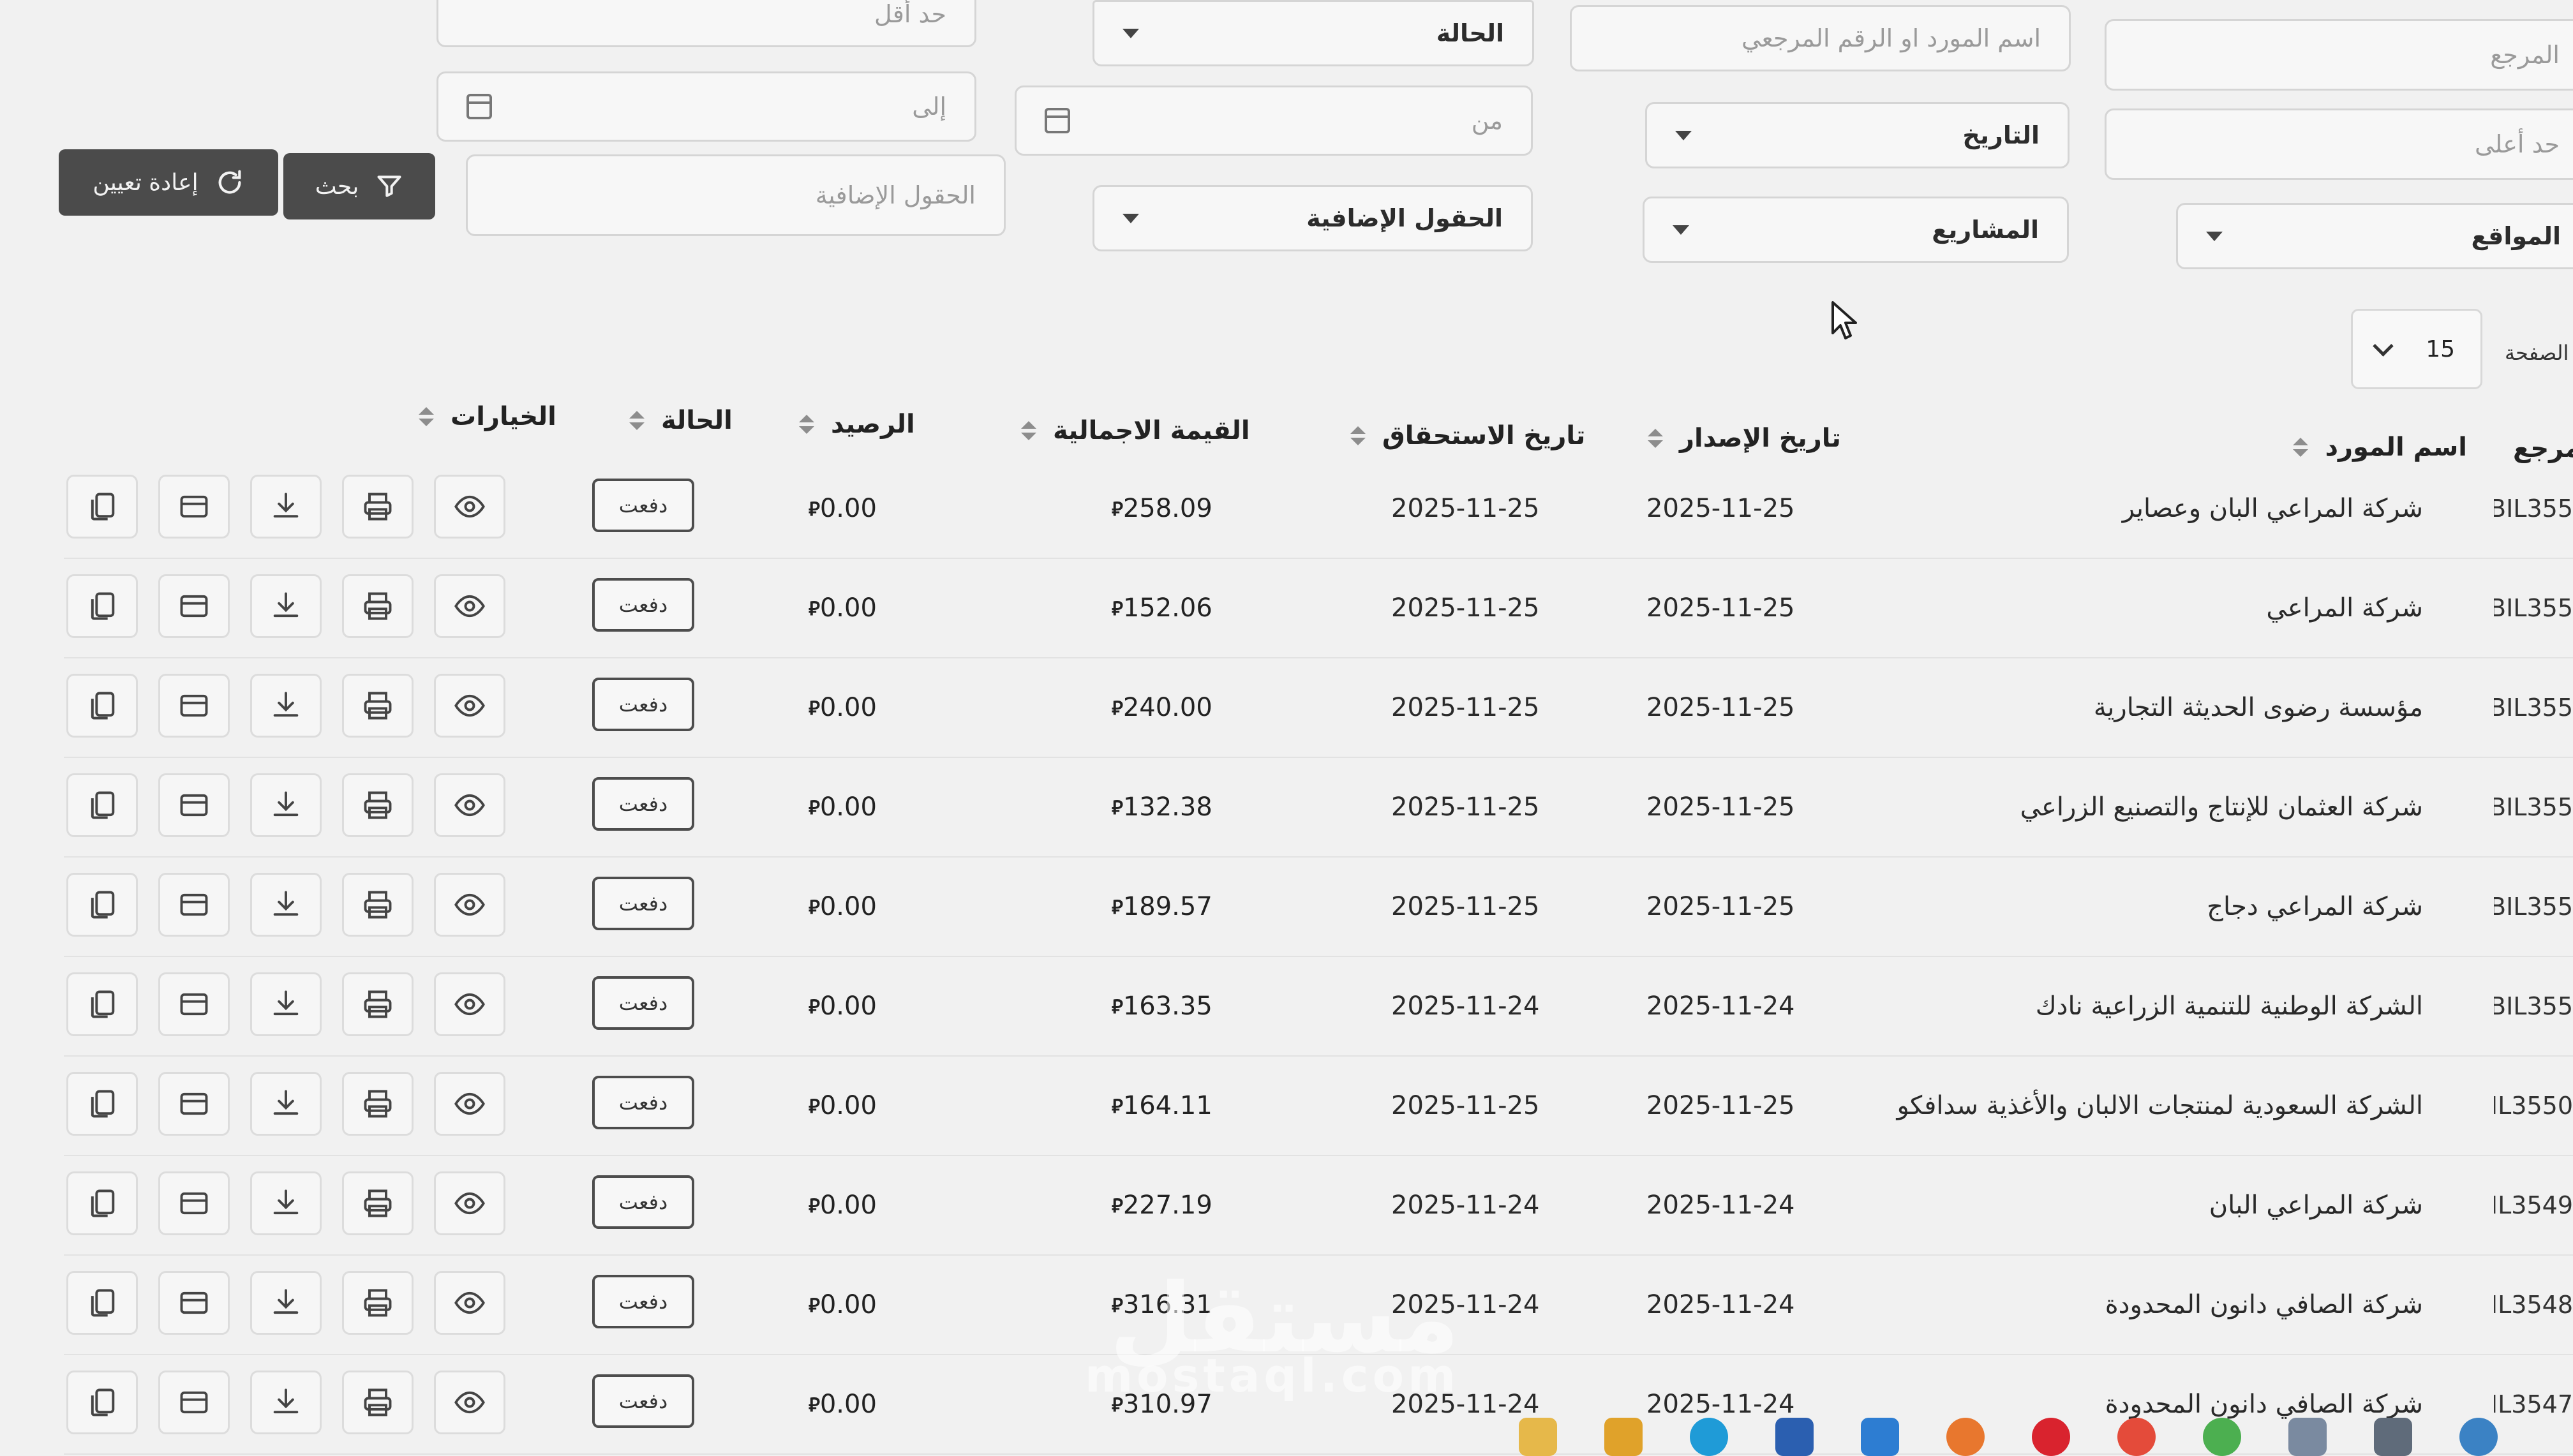  Describe the element at coordinates (1856, 230) in the screenshot. I see `projects-select: المشاريع` at that location.